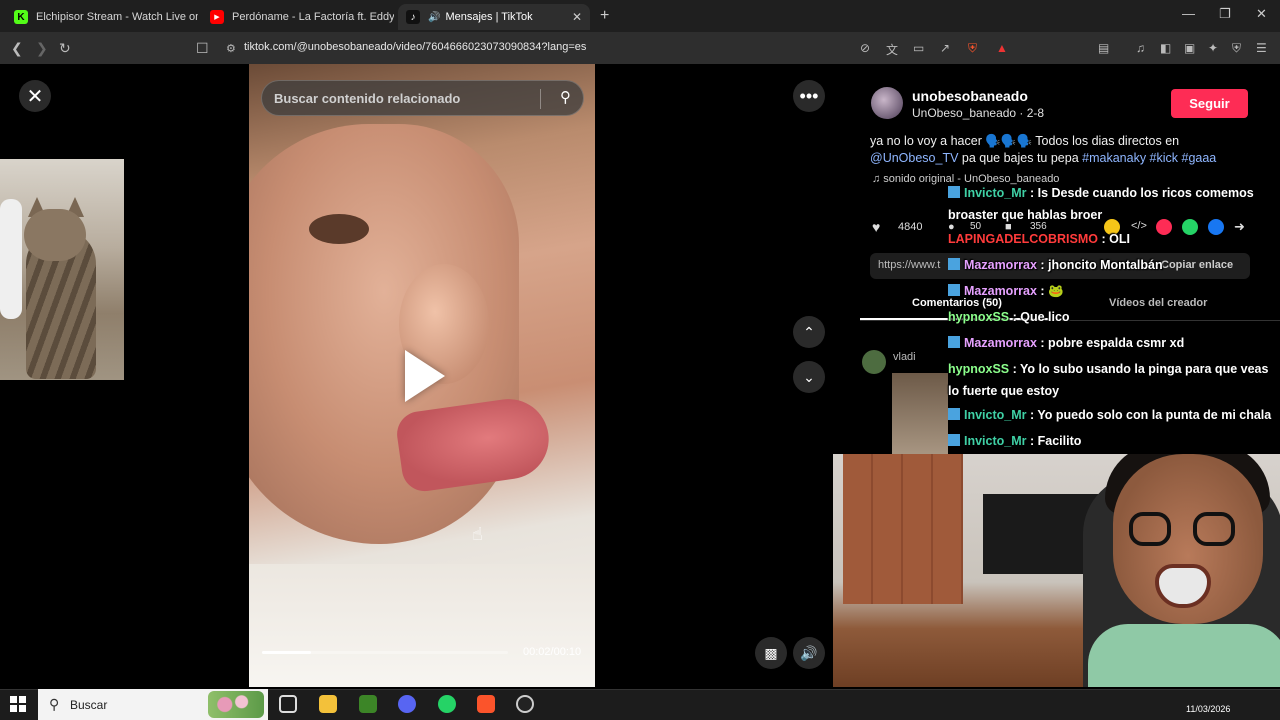 This screenshot has width=1280, height=720. What do you see at coordinates (972, 48) in the screenshot?
I see `brave-shield-icon: ⛨` at bounding box center [972, 48].